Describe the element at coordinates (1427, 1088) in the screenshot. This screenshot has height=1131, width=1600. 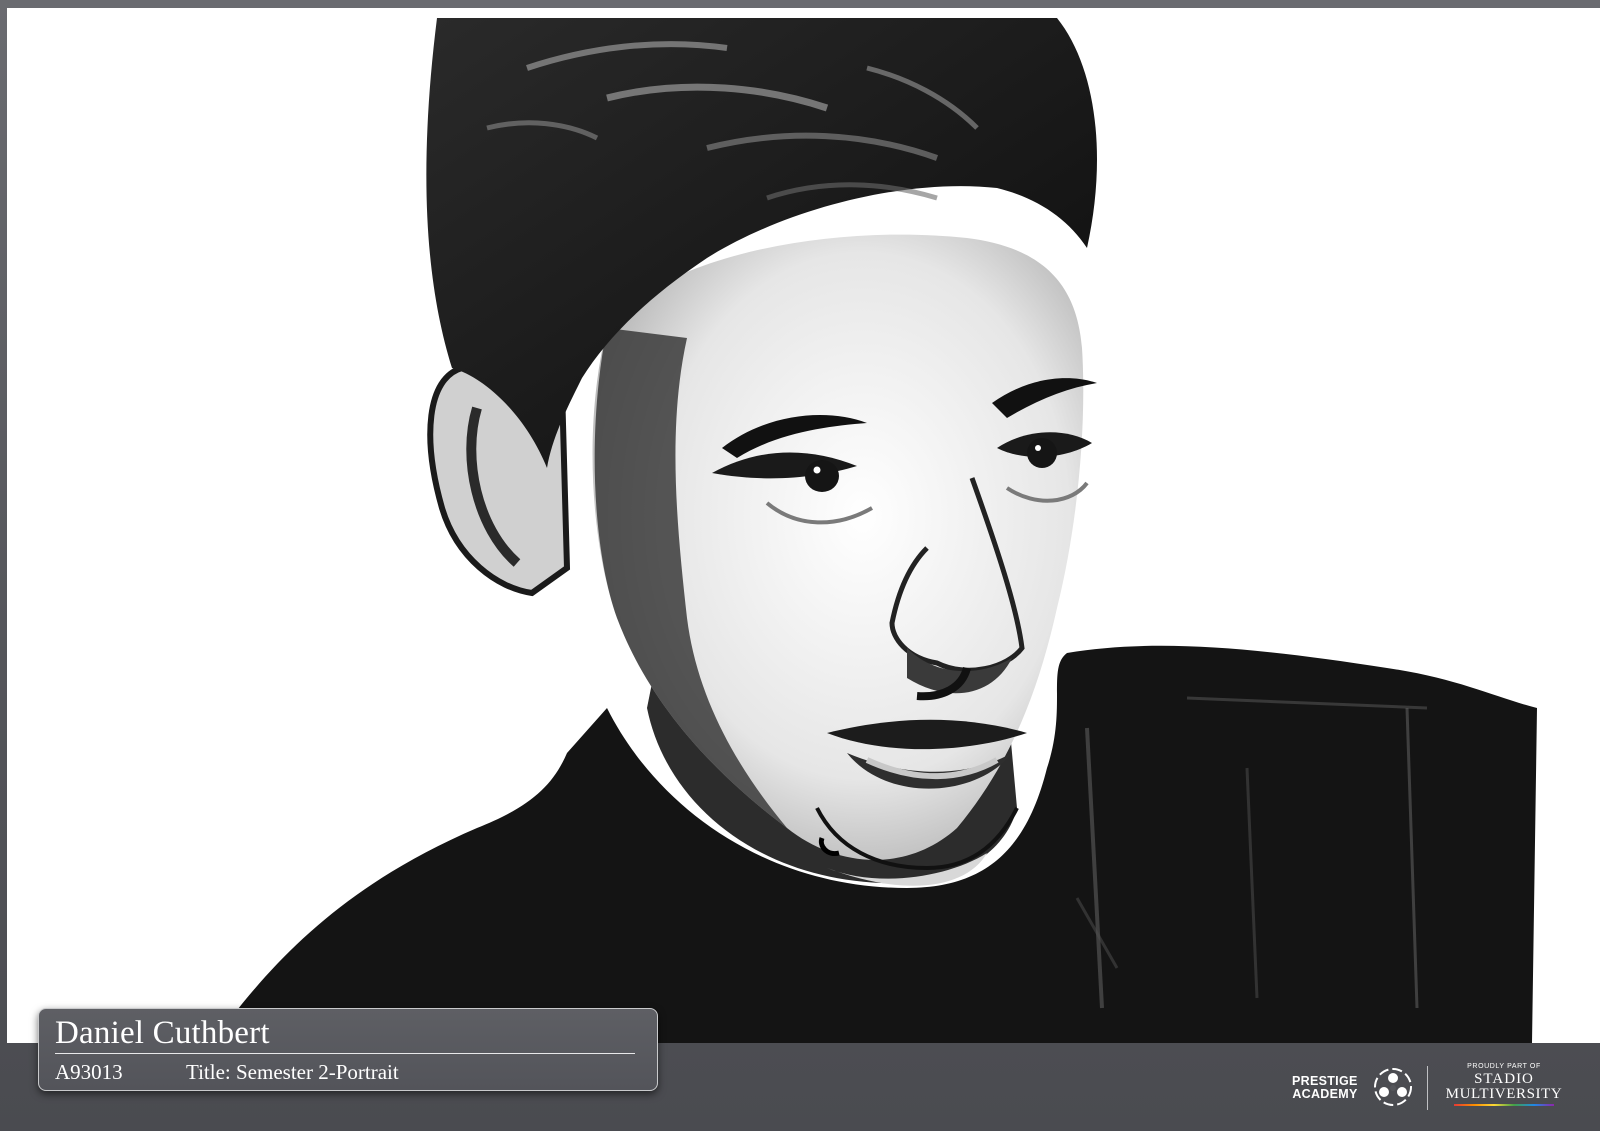
I see `brand-divider` at that location.